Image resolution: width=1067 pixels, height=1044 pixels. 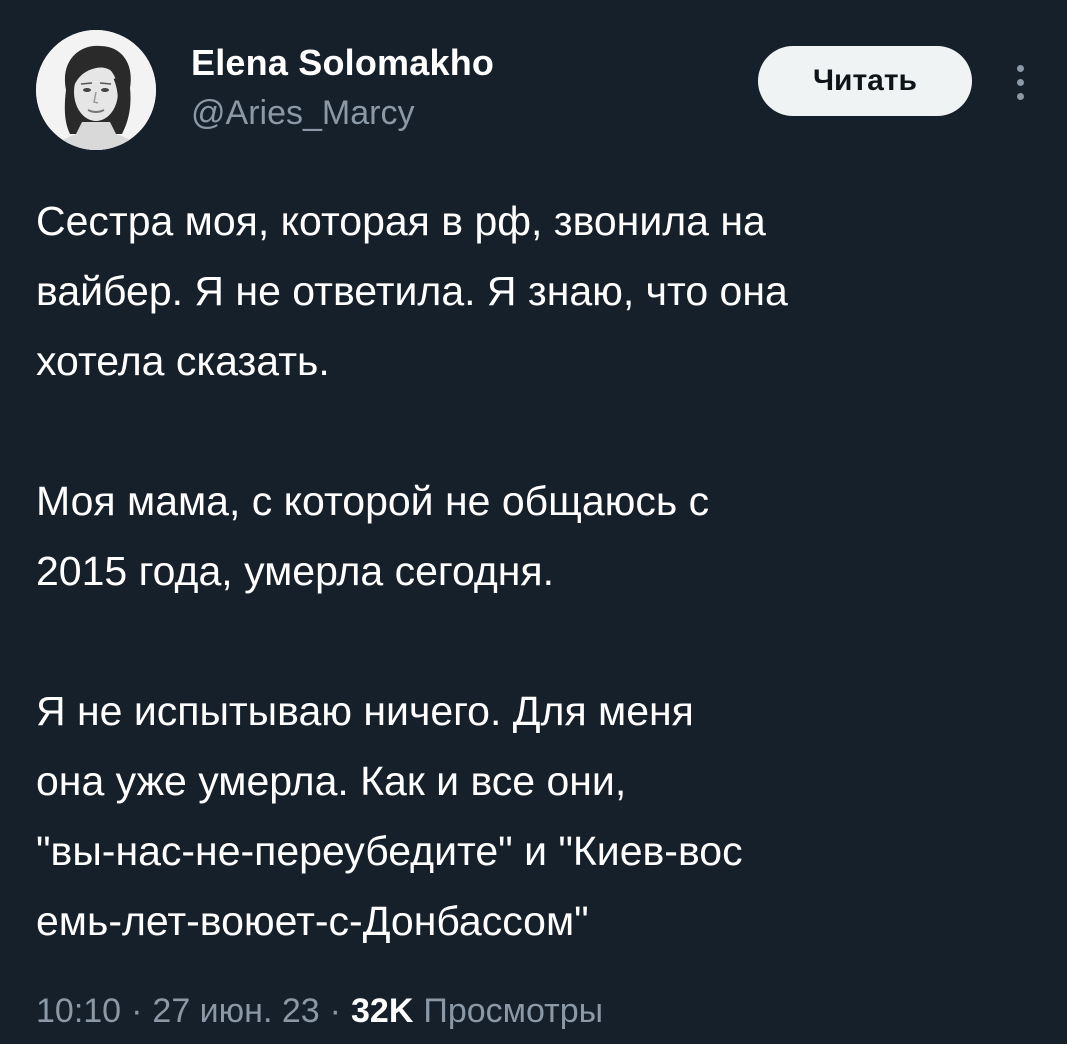 What do you see at coordinates (295, 571) in the screenshot?
I see `tweet-text-line: 2015 года, умерла сегодня.` at bounding box center [295, 571].